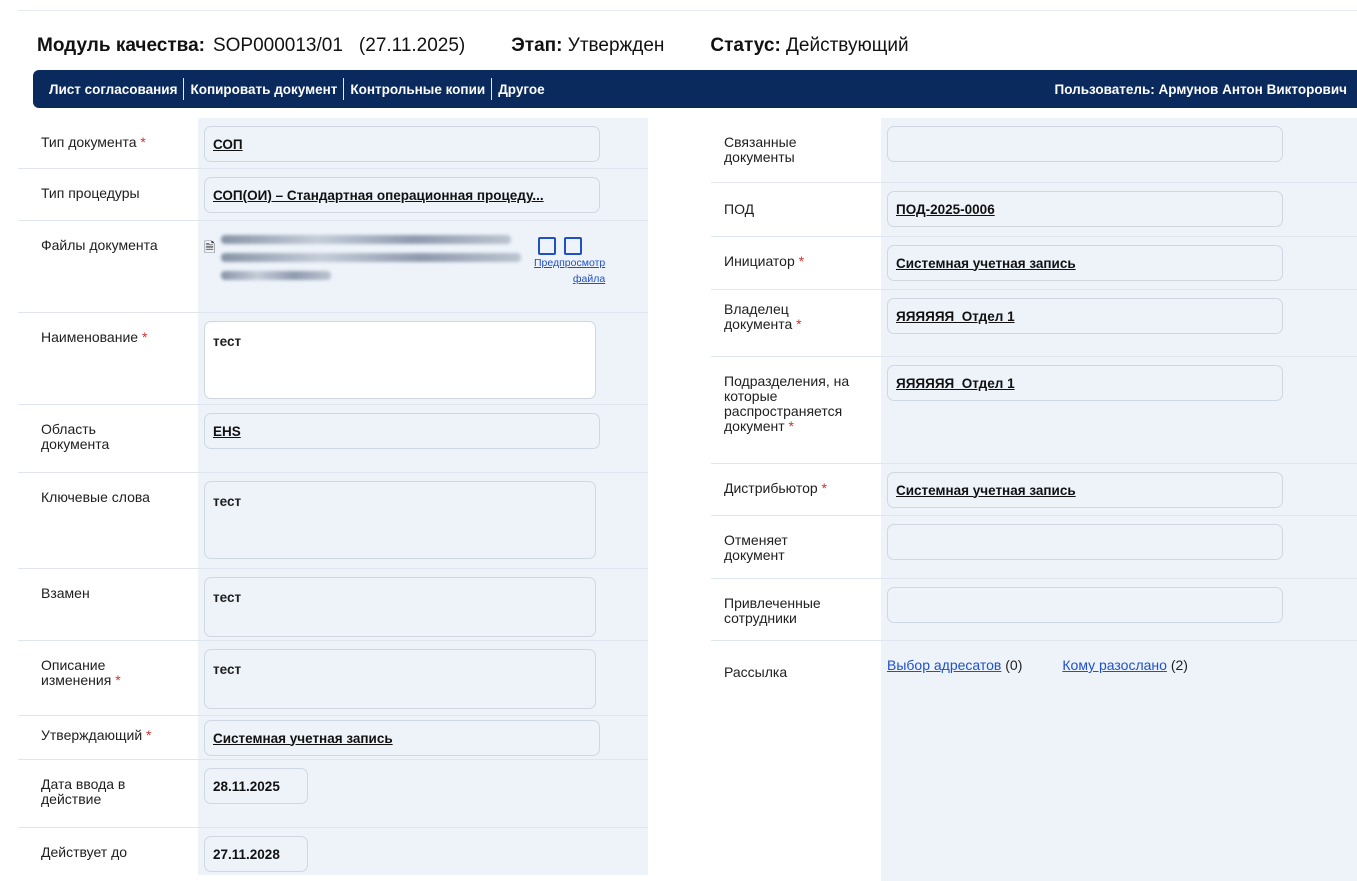  Describe the element at coordinates (796, 761) in the screenshot. I see `mailing-label: Рассылка` at that location.